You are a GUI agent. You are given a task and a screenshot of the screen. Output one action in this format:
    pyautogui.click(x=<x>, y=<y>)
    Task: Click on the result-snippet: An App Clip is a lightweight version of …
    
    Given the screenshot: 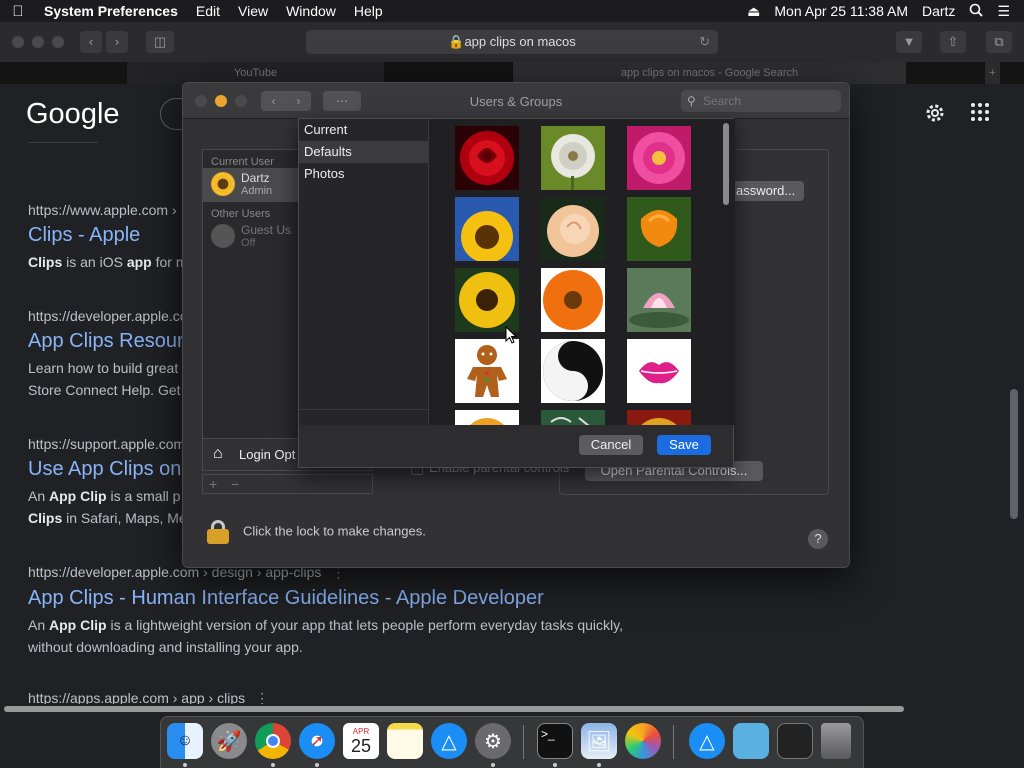 What is the action you would take?
    pyautogui.click(x=326, y=636)
    